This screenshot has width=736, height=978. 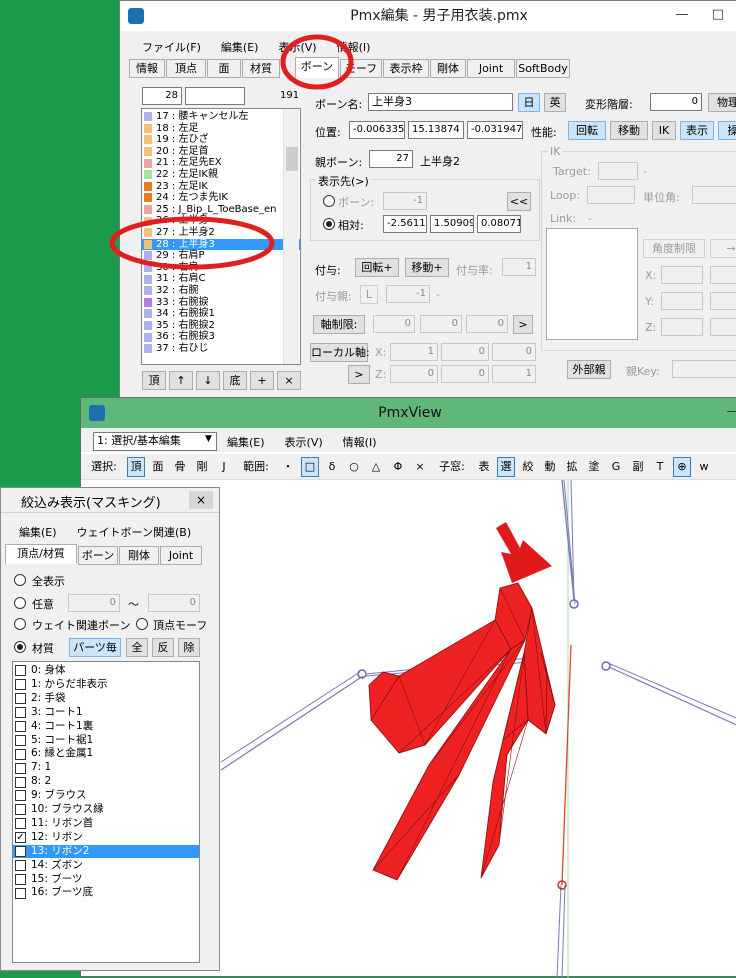 I want to click on tab-face: 面, so click(x=224, y=68).